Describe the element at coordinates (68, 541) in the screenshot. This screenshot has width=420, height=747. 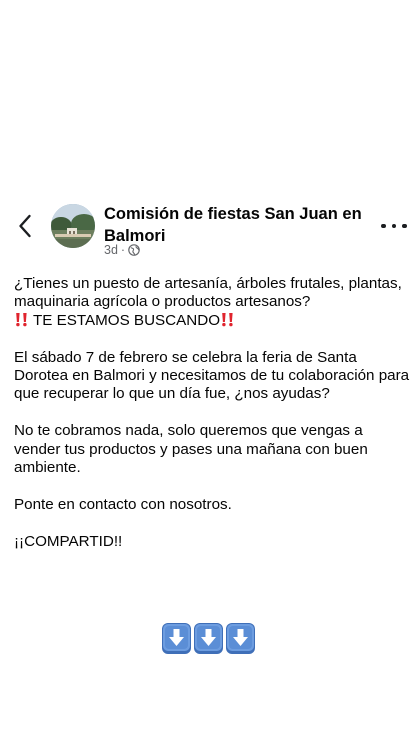
I see `post-paragraph: ¡¡COMPARTID!!` at that location.